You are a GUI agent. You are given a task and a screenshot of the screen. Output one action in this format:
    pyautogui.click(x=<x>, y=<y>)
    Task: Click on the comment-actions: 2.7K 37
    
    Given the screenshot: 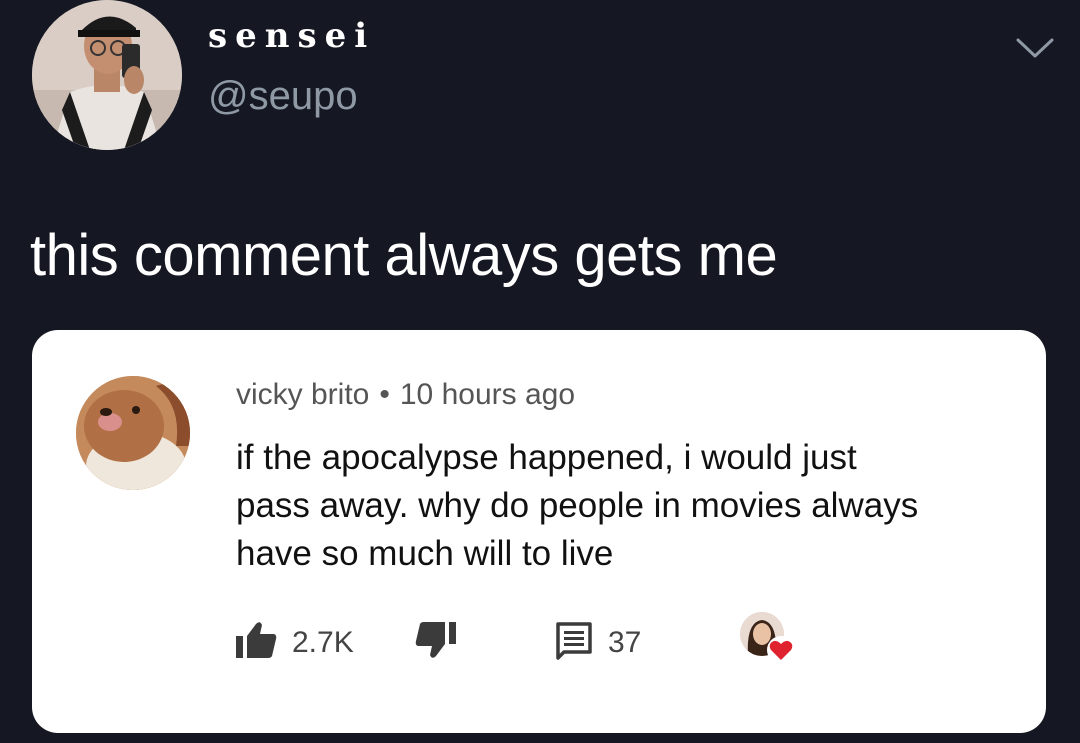 What is the action you would take?
    pyautogui.click(x=534, y=640)
    